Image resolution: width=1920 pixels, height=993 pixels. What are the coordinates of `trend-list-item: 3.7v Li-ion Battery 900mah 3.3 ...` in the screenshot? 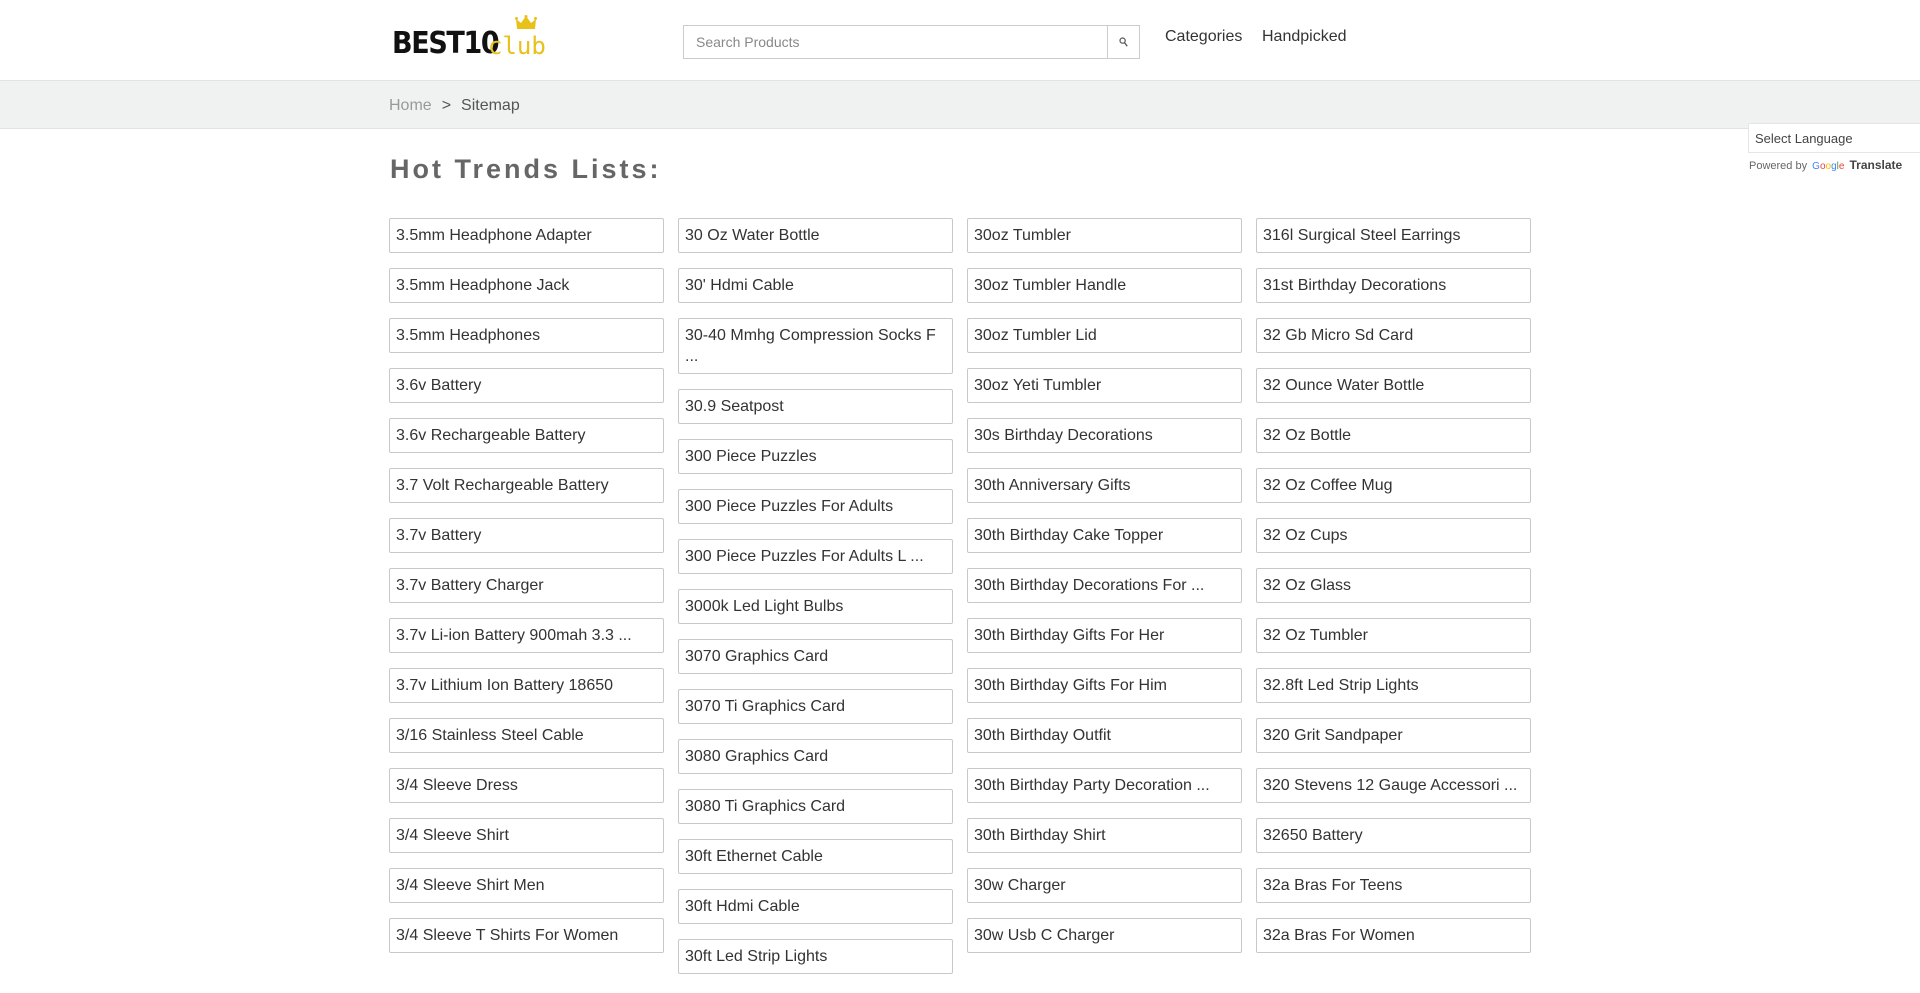 It's located at (526, 635).